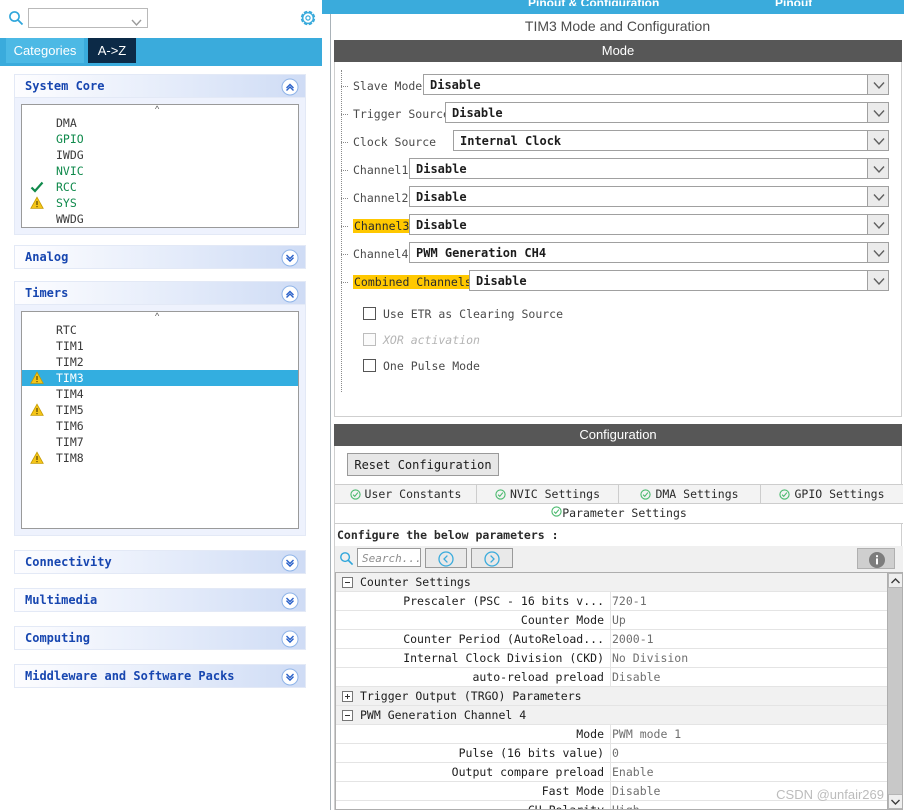  What do you see at coordinates (443, 715) in the screenshot?
I see `group-name: PWM Generation Channel 4` at bounding box center [443, 715].